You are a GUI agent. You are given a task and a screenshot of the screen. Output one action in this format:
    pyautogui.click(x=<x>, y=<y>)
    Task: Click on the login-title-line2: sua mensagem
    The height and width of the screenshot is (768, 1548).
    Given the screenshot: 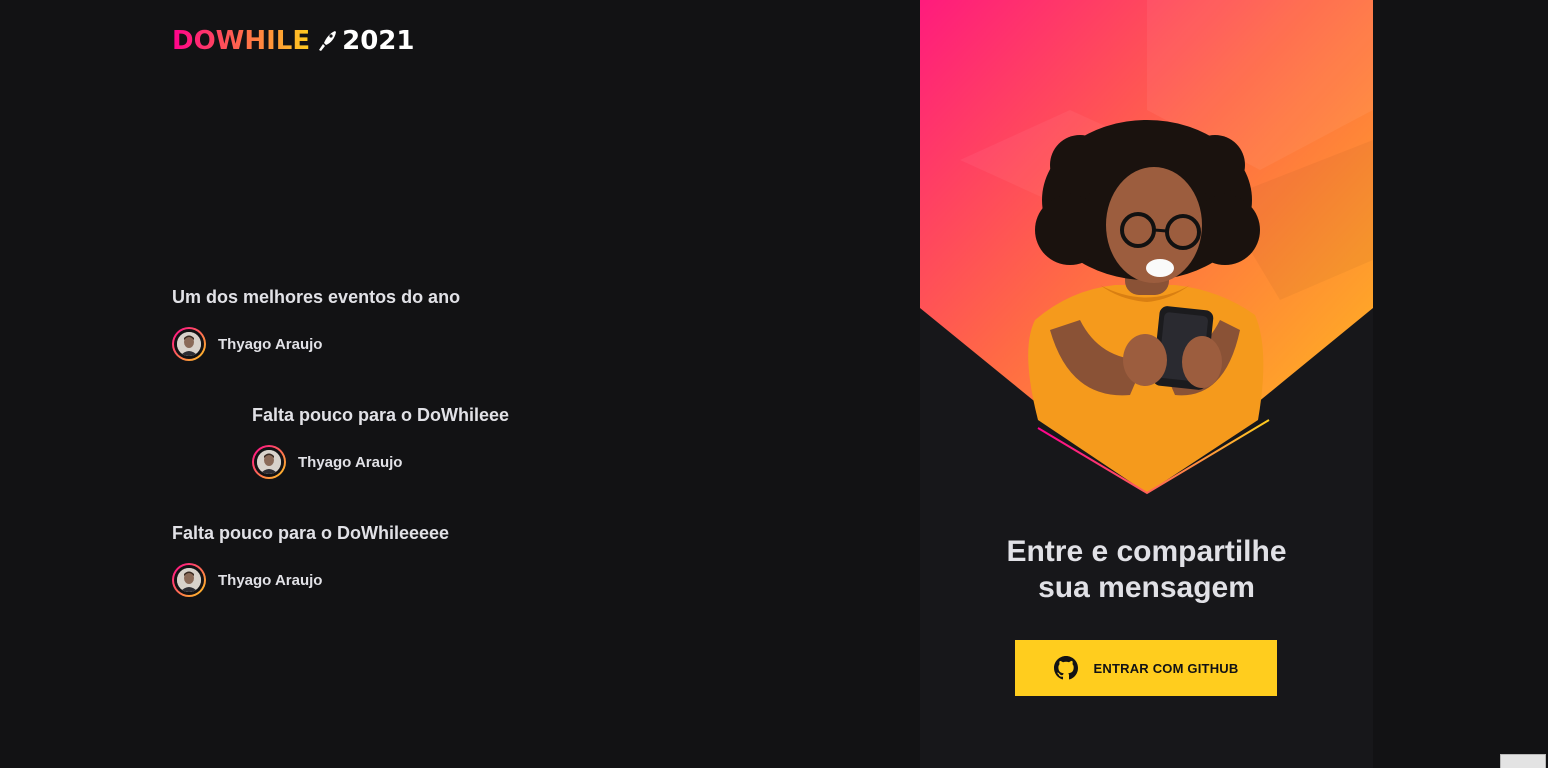 What is the action you would take?
    pyautogui.click(x=1146, y=587)
    